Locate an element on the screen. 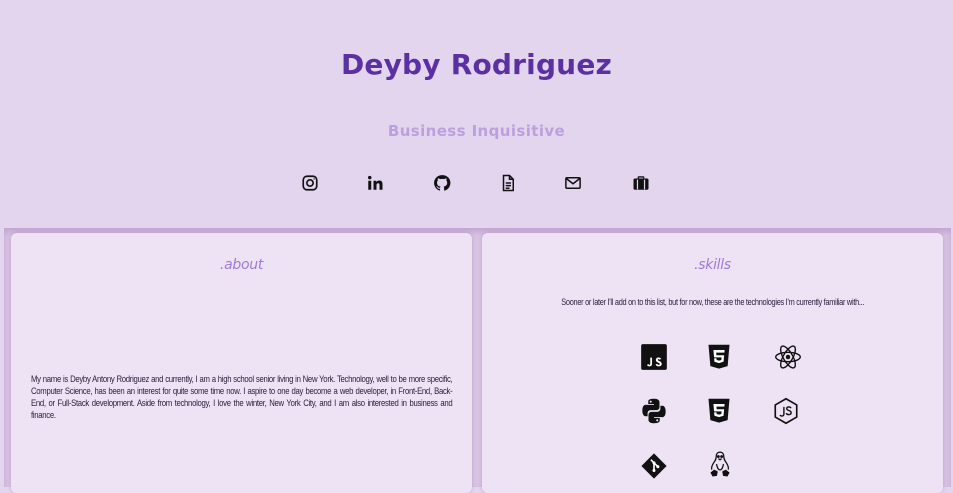  briefcase-icon is located at coordinates (641, 183).